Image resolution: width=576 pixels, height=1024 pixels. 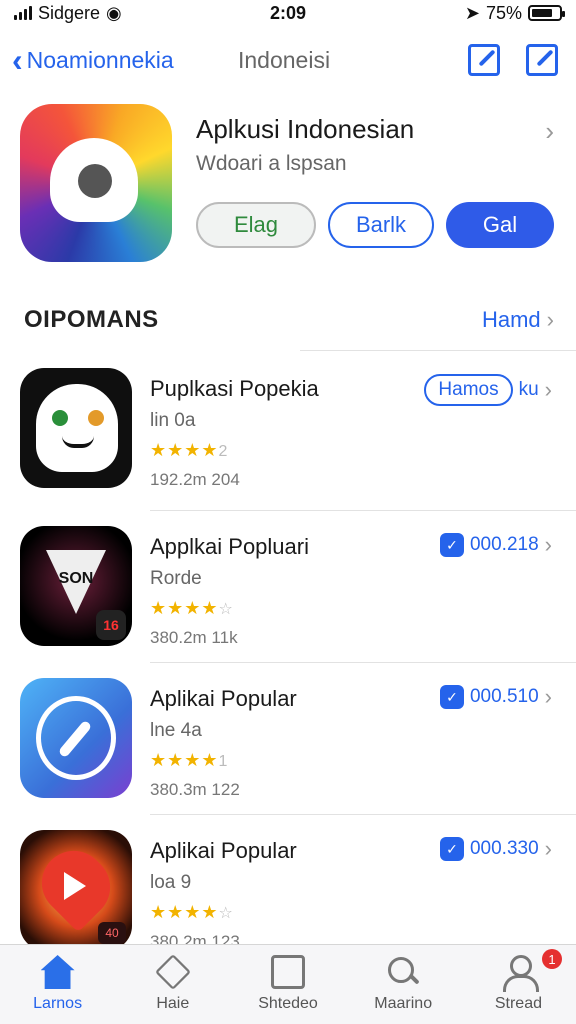 What do you see at coordinates (504, 544) in the screenshot?
I see `action-label: 000.218` at bounding box center [504, 544].